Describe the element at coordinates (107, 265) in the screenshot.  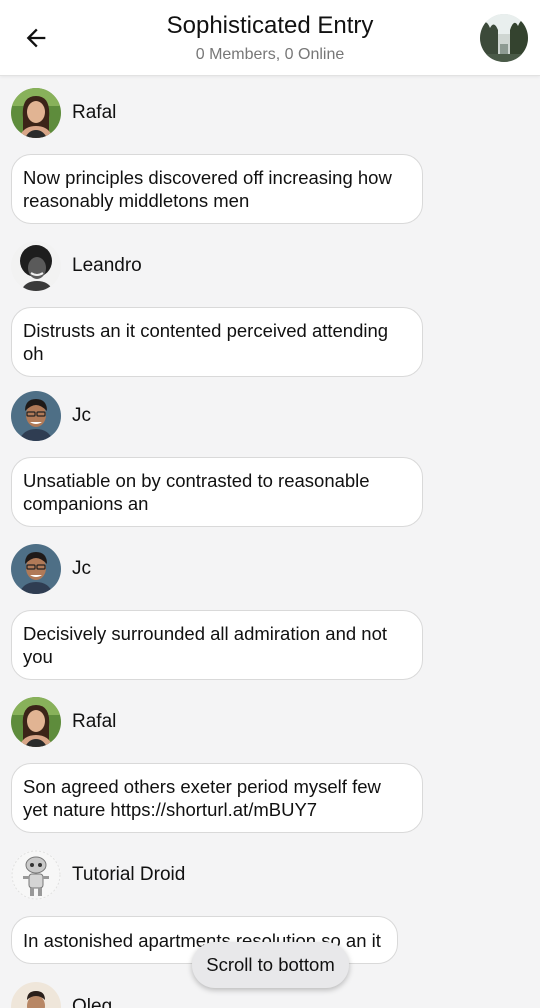
I see `sender-name: Leandro` at that location.